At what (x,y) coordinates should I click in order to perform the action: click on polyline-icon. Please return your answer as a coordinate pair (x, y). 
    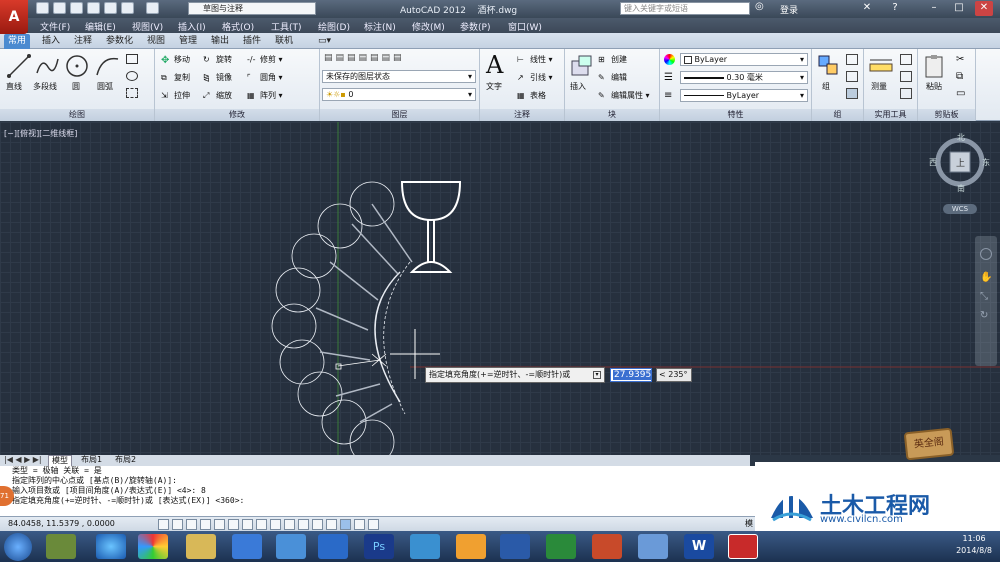
    Looking at the image, I should click on (47, 66).